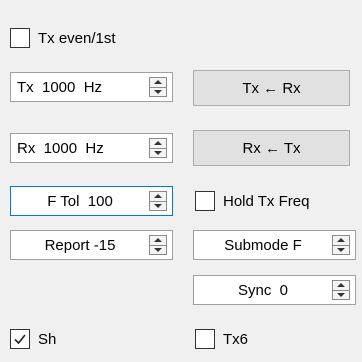 The image size is (362, 362). I want to click on sync-value: Sync 0, so click(263, 290).